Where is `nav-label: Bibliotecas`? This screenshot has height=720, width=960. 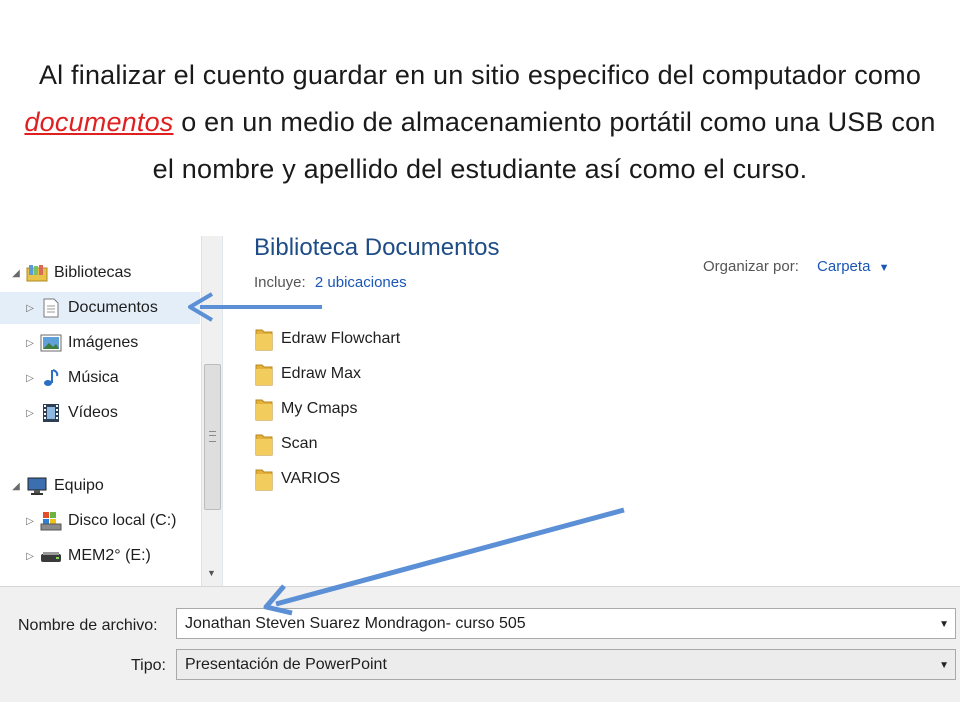 nav-label: Bibliotecas is located at coordinates (93, 272).